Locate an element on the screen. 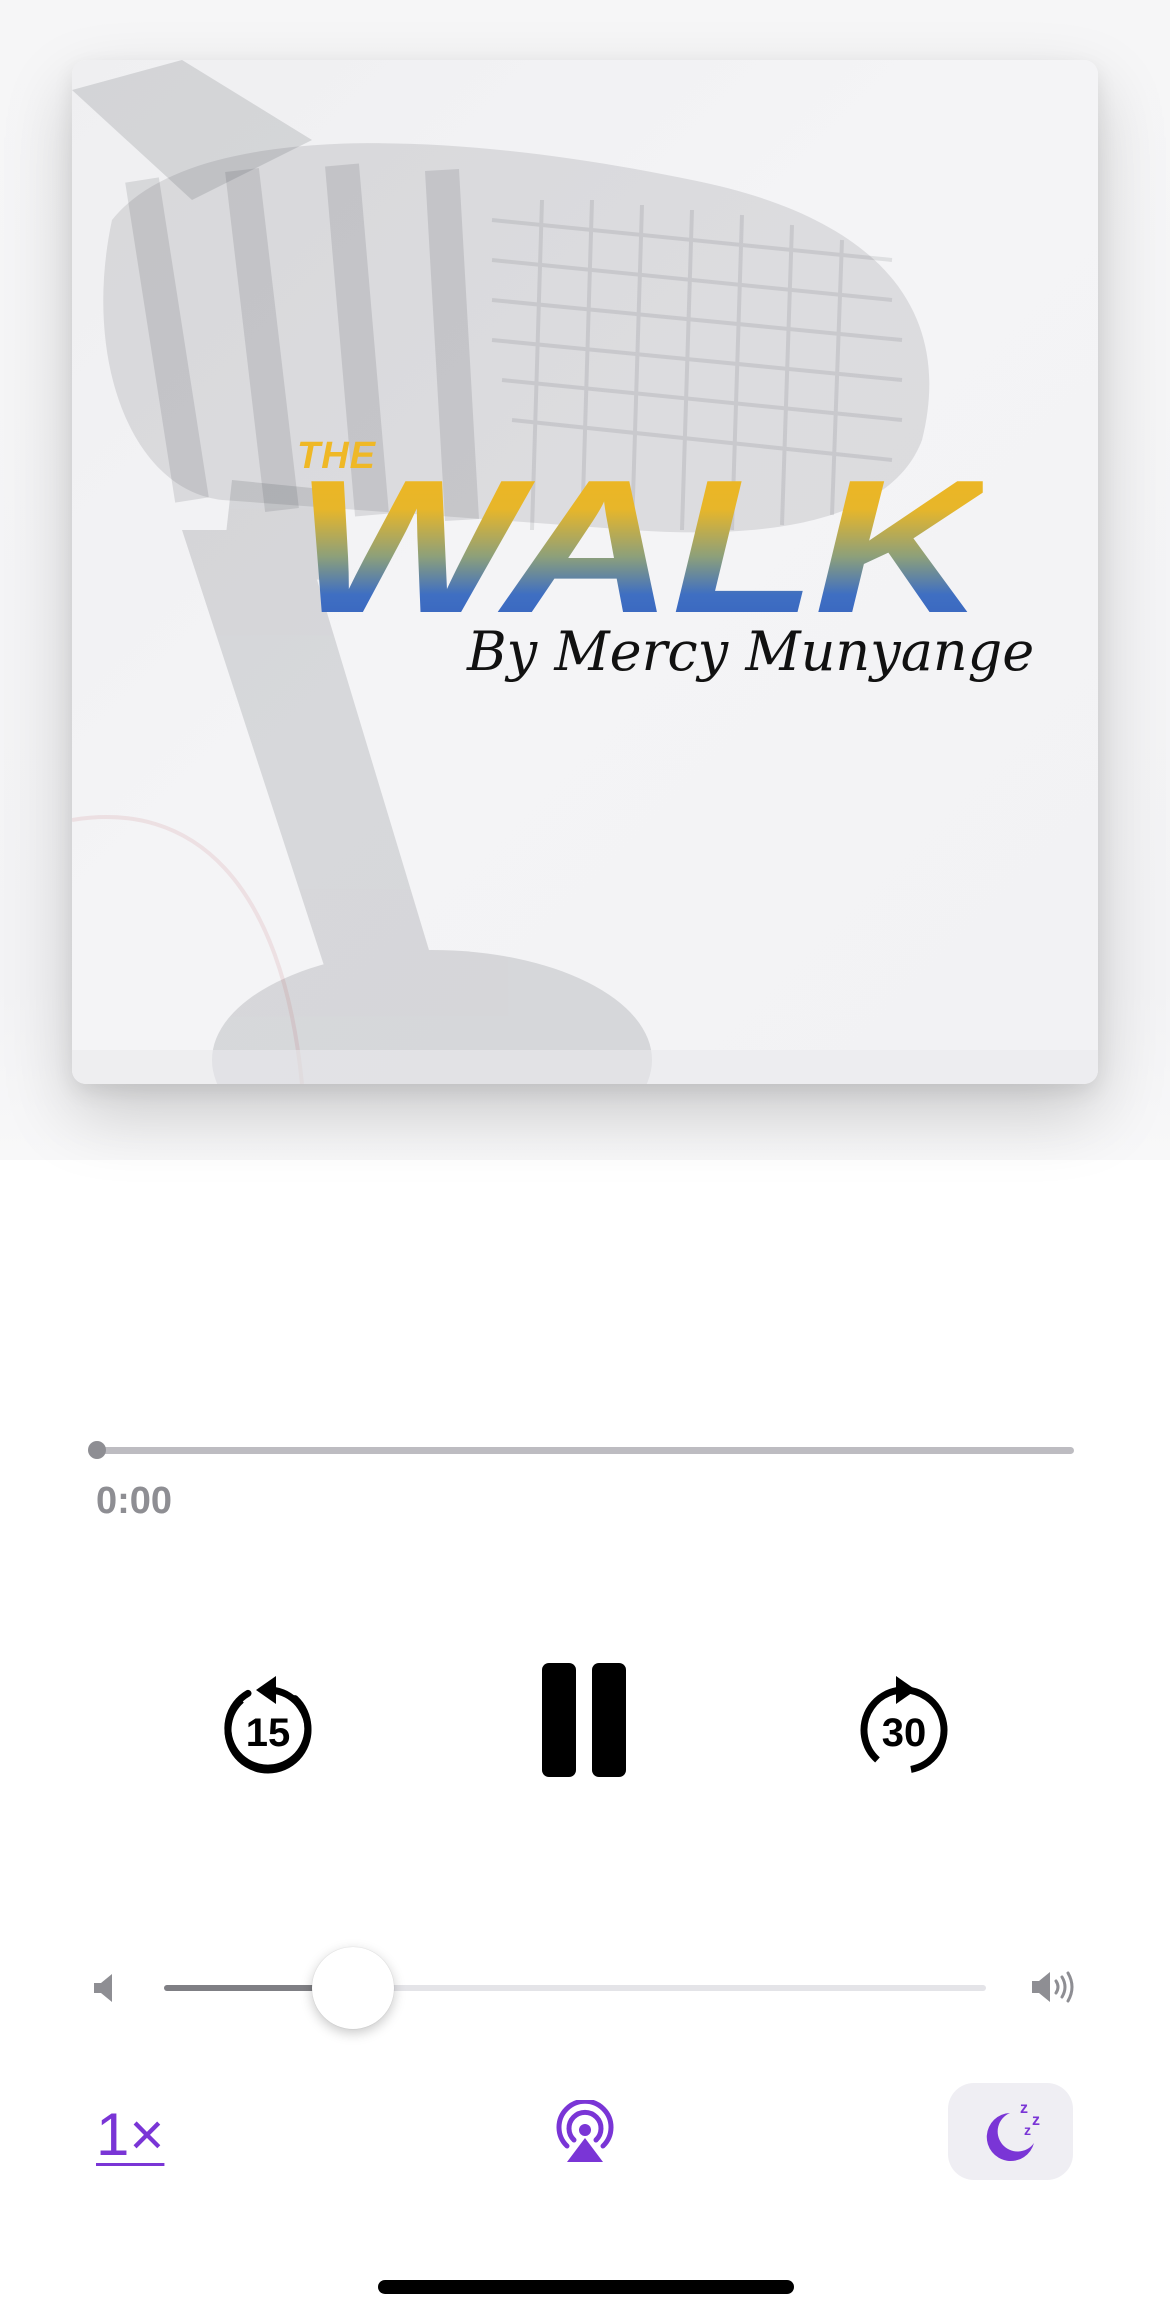 This screenshot has width=1170, height=2316. home-indicator is located at coordinates (586, 2287).